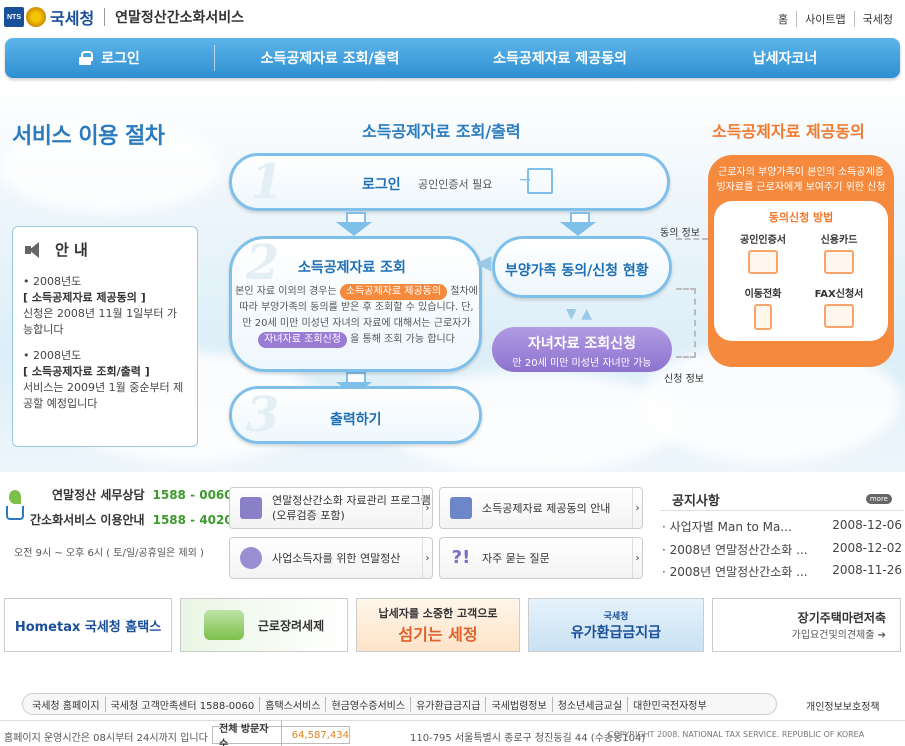 The image size is (905, 746). I want to click on monitor-icon, so click(461, 508).